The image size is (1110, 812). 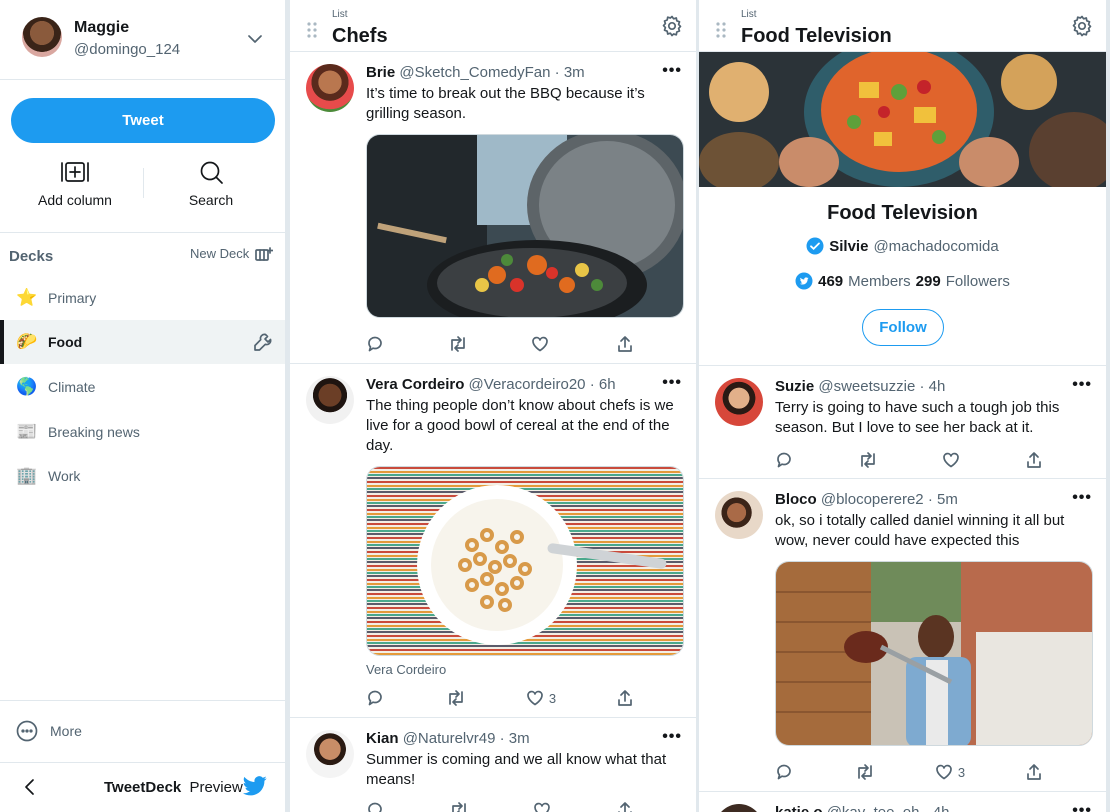 I want to click on collapse-chevron-left-icon, so click(x=30, y=787).